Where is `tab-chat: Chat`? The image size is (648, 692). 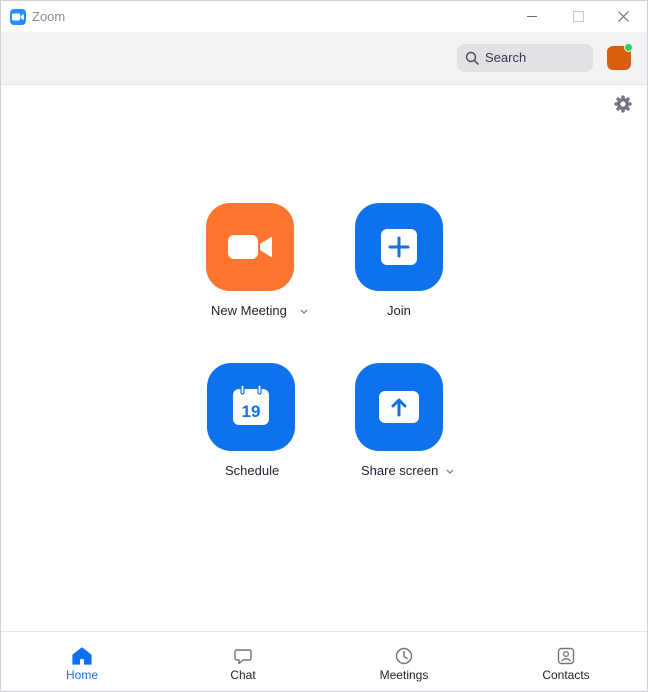 tab-chat: Chat is located at coordinates (243, 662).